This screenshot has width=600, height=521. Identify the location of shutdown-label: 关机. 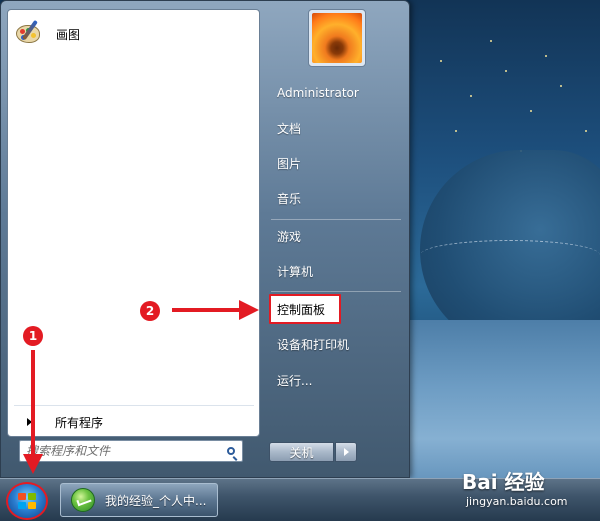
(301, 452).